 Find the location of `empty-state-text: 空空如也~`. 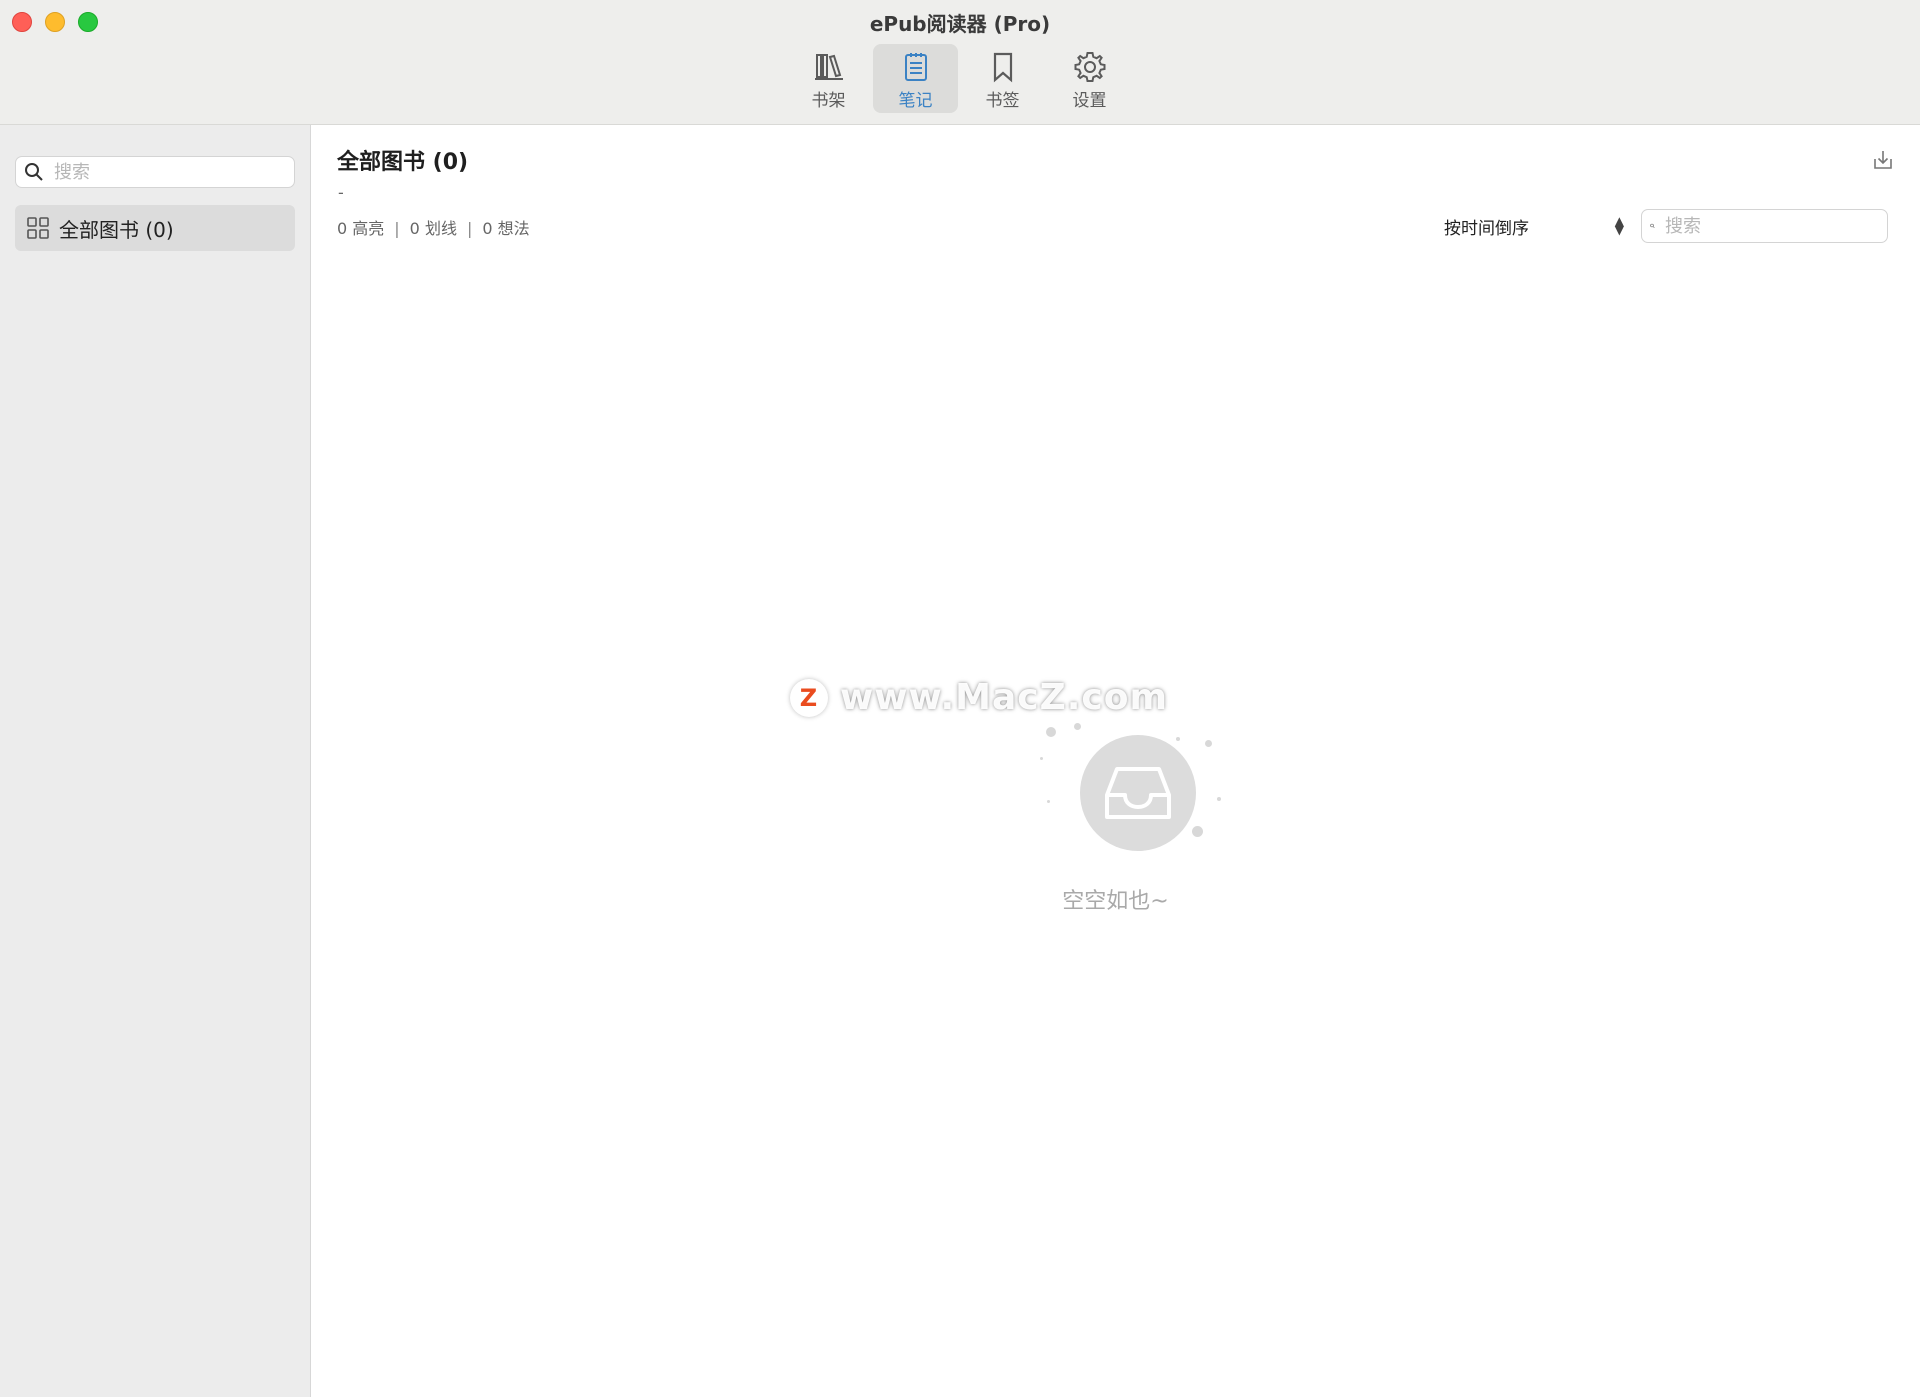

empty-state-text: 空空如也~ is located at coordinates (1115, 901).